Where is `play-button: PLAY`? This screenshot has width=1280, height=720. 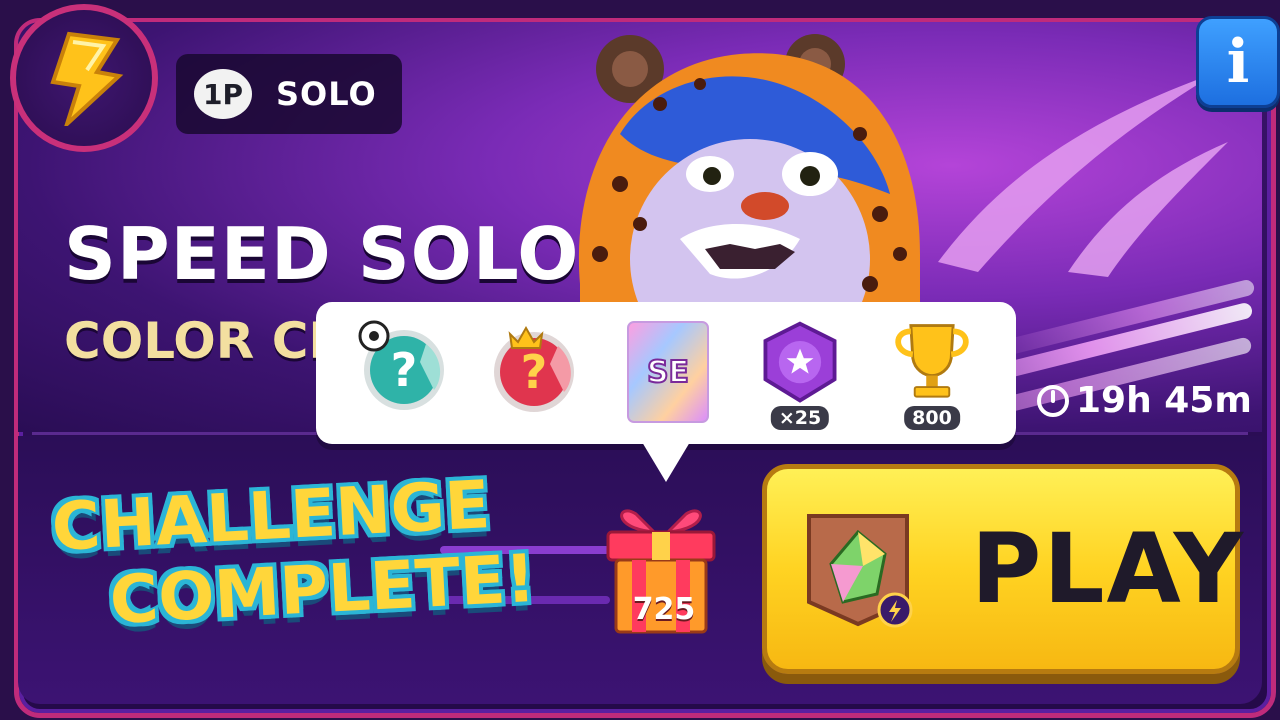
play-button: PLAY is located at coordinates (1002, 569).